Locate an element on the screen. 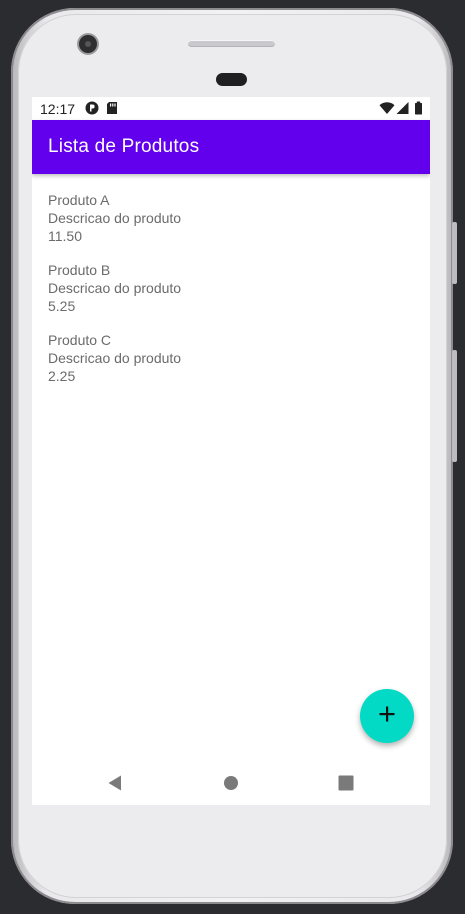 This screenshot has width=465, height=914. product-name: Produto B is located at coordinates (79, 270).